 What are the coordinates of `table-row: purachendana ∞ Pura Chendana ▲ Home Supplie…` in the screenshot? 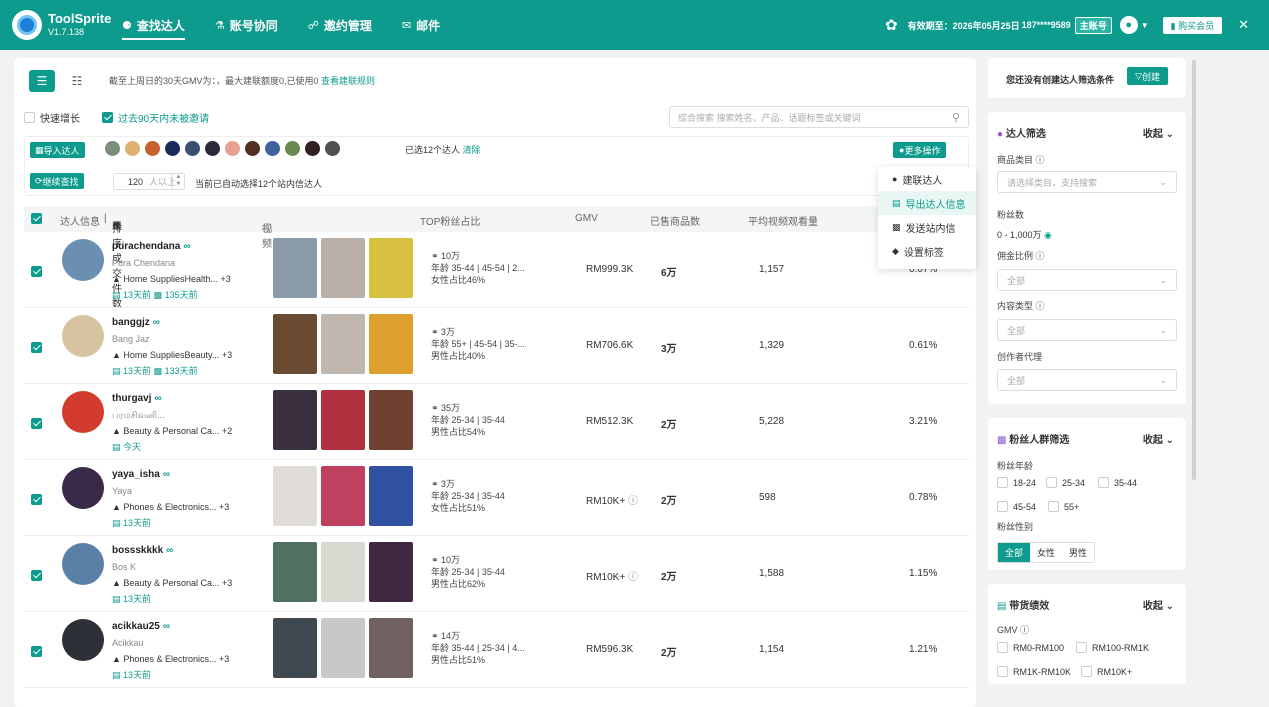 It's located at (496, 270).